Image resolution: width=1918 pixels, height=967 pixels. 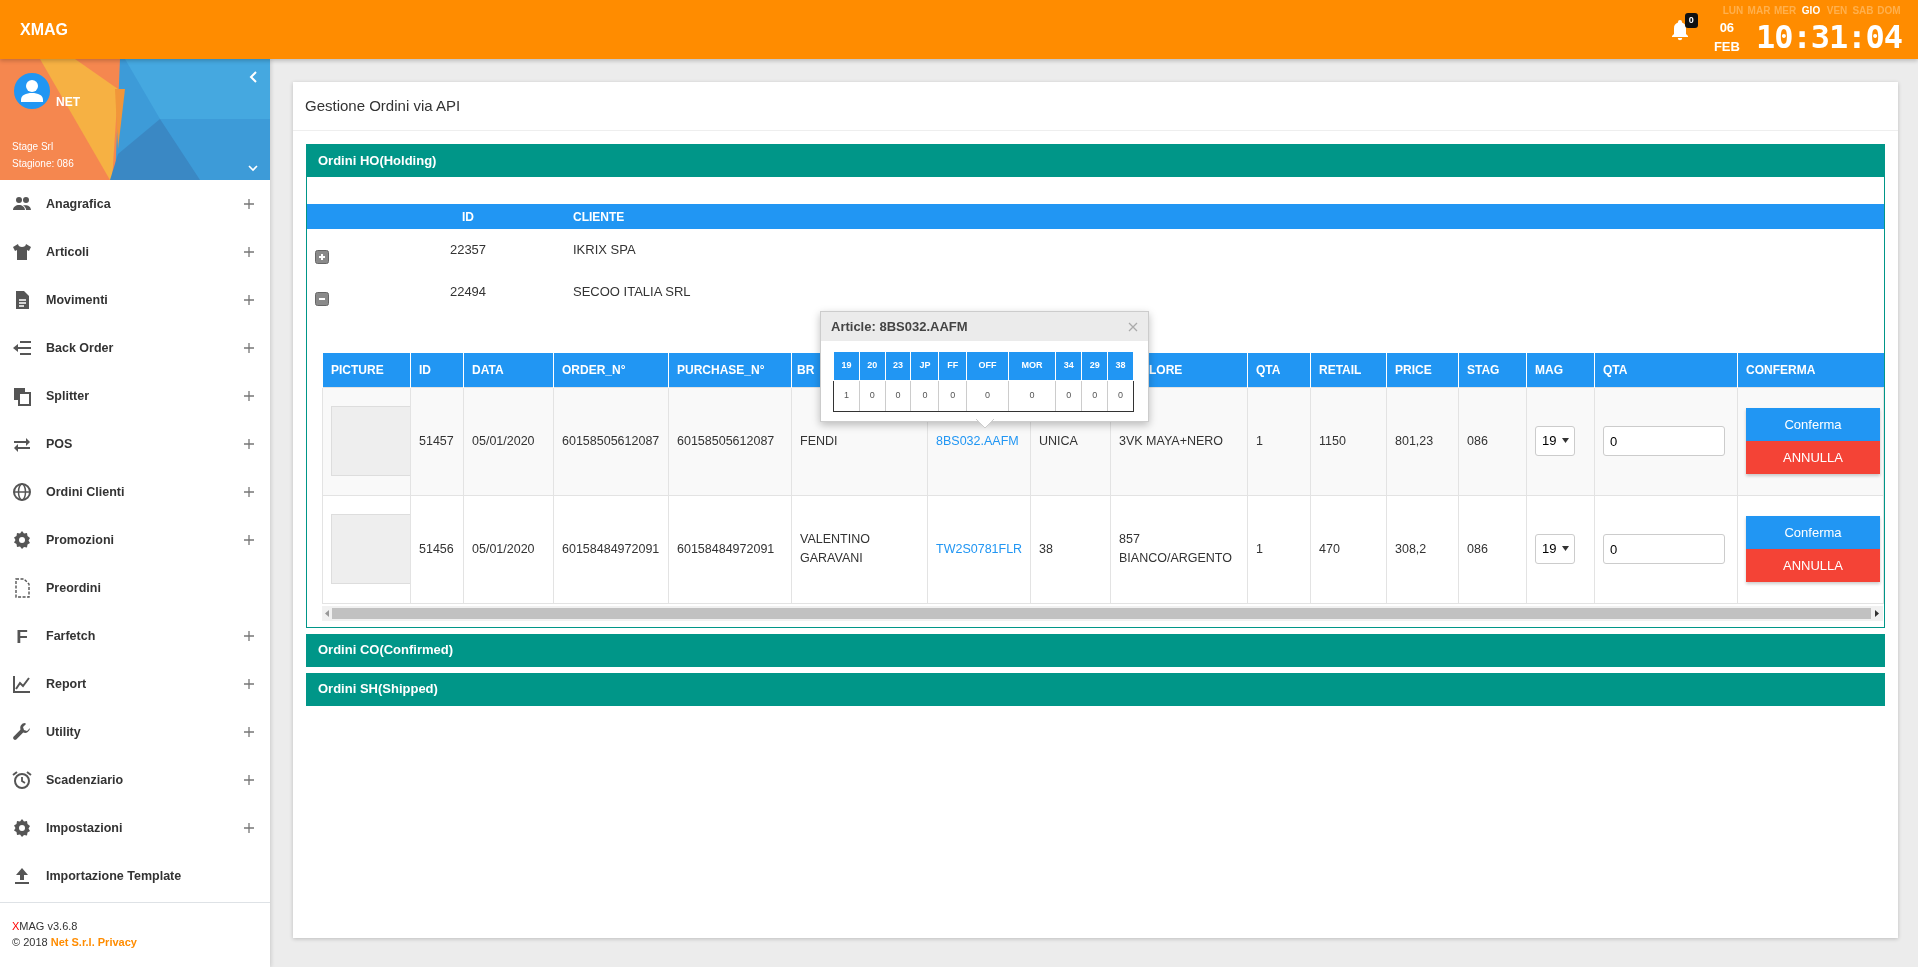 What do you see at coordinates (1032, 366) in the screenshot?
I see `size-header: MOR` at bounding box center [1032, 366].